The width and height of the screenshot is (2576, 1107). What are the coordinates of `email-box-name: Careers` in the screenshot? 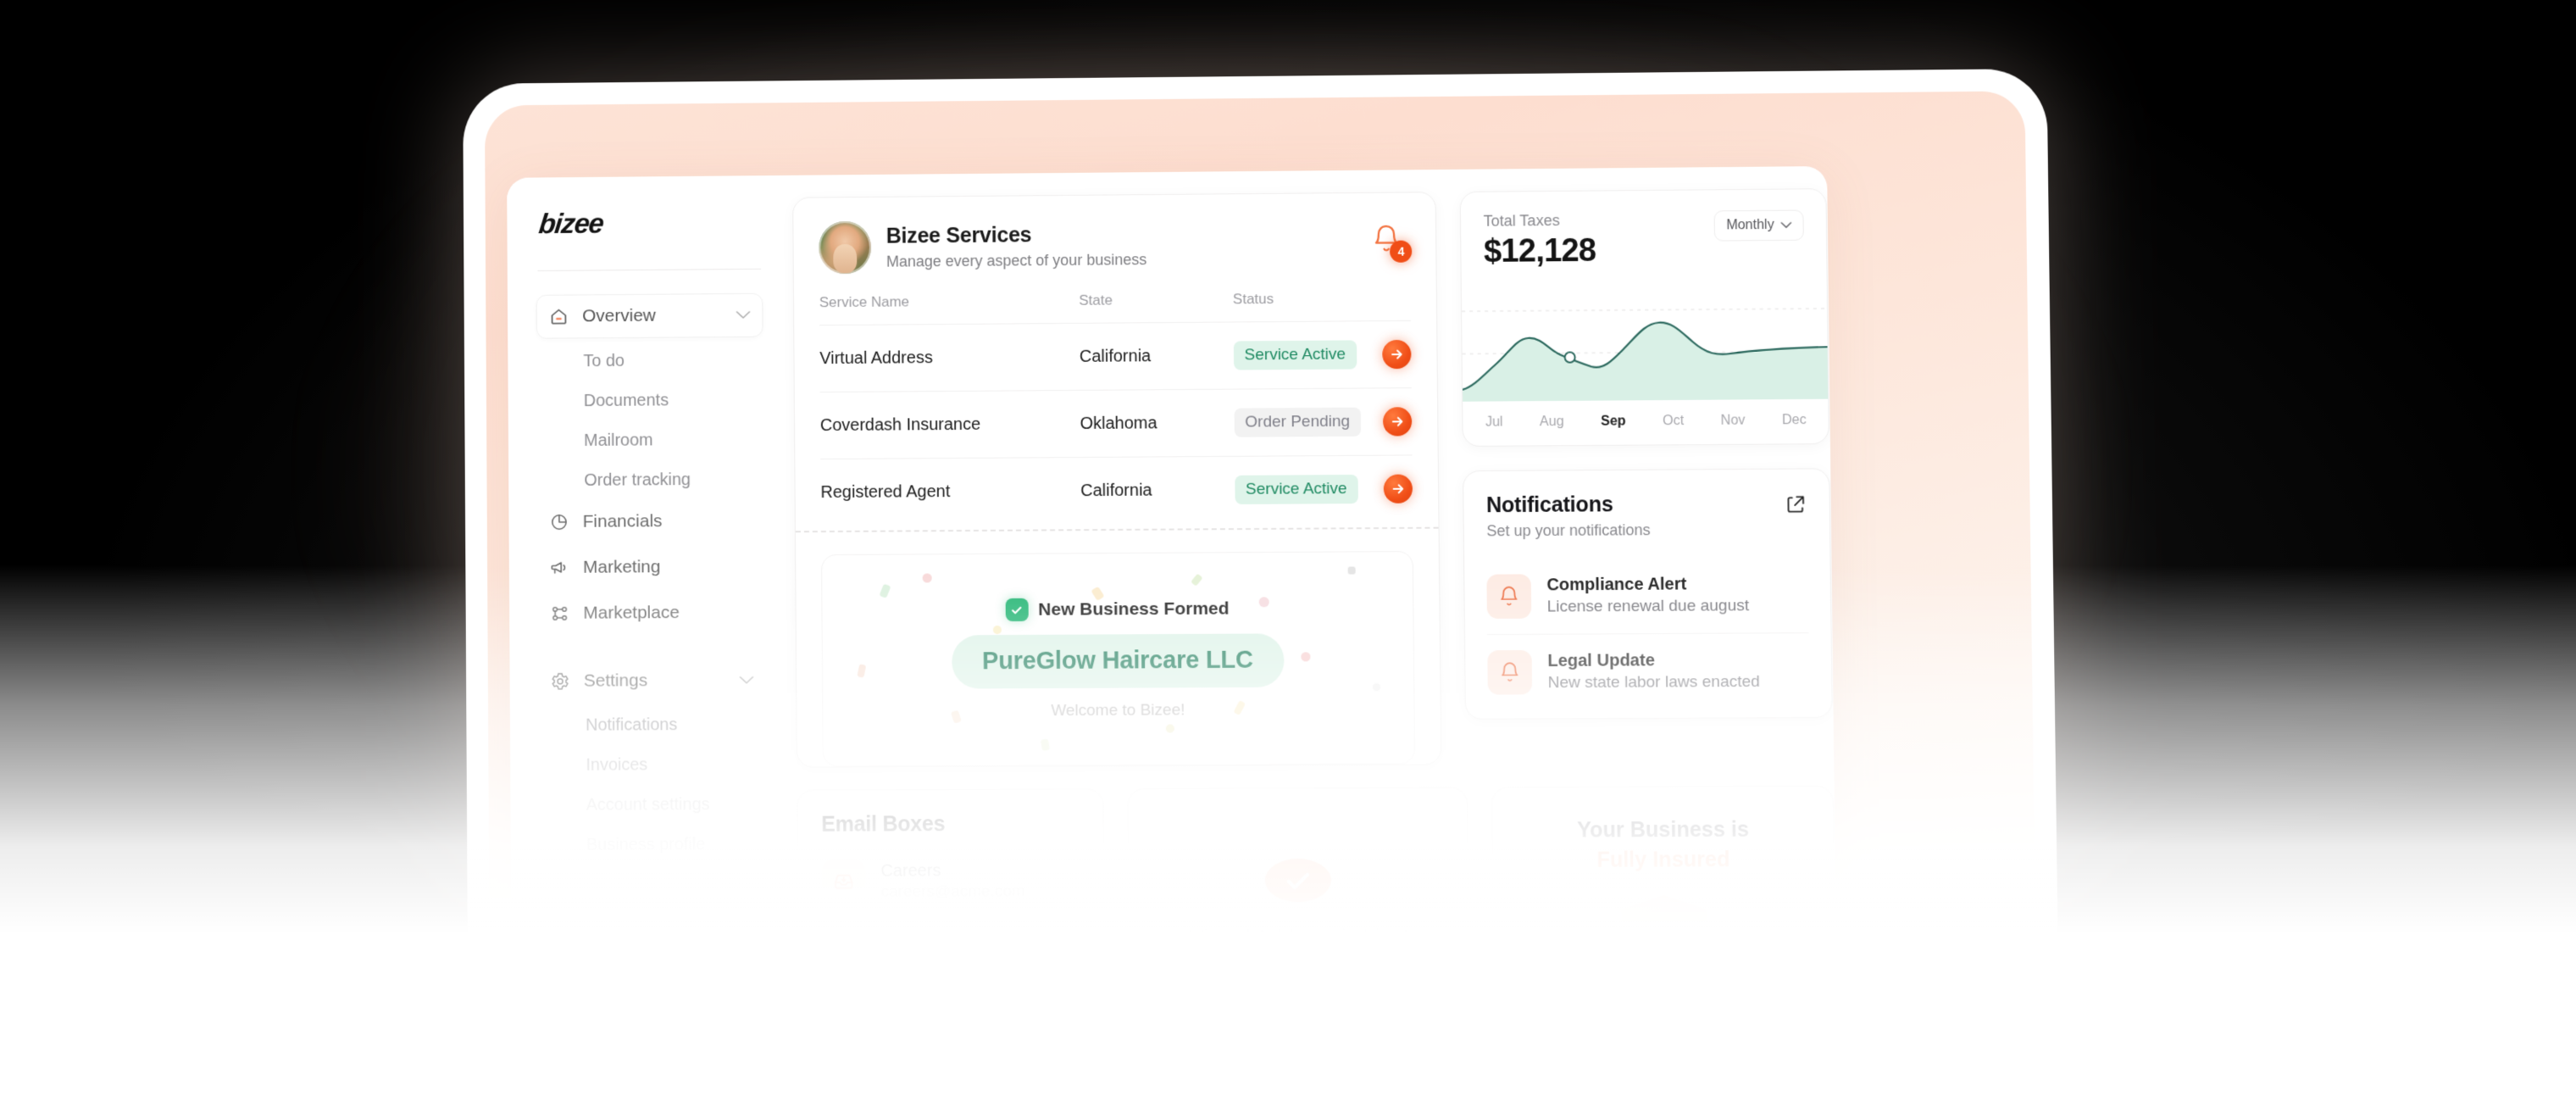 It's located at (910, 870).